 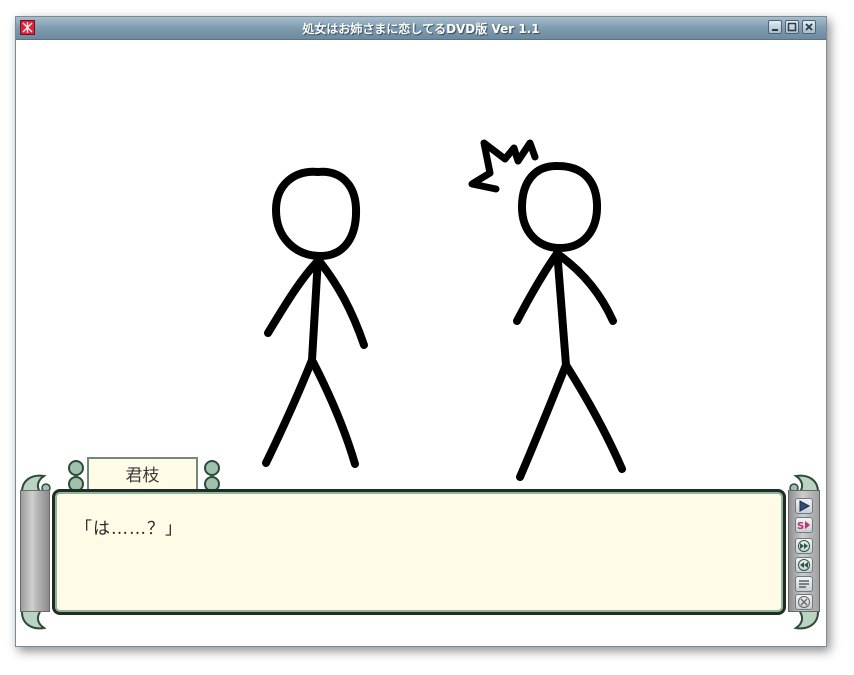 What do you see at coordinates (34, 620) in the screenshot?
I see `ornament-bottom-left` at bounding box center [34, 620].